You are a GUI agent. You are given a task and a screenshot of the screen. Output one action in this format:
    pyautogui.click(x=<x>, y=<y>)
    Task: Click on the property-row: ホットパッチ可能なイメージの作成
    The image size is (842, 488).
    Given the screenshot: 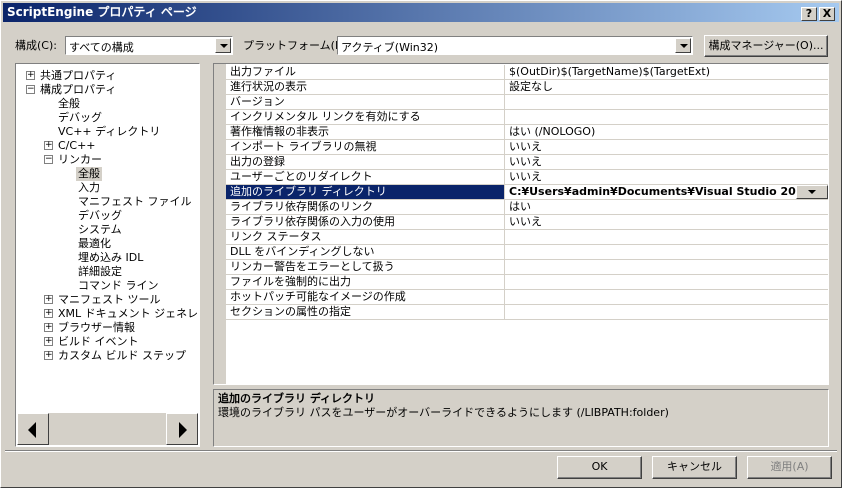 What is the action you would take?
    pyautogui.click(x=527, y=297)
    